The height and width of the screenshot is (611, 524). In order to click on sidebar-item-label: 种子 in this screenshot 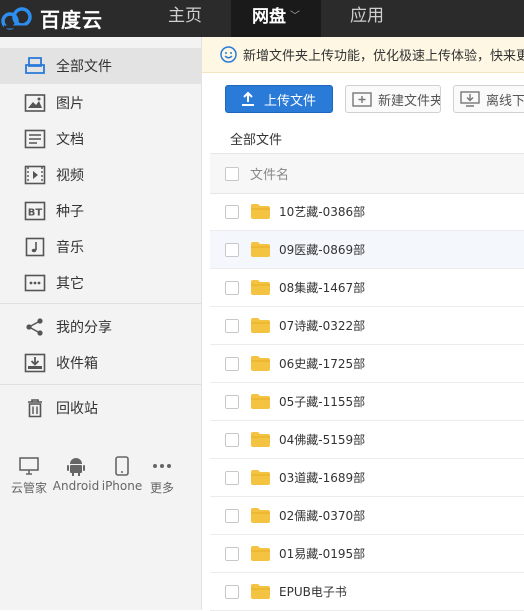, I will do `click(70, 212)`.